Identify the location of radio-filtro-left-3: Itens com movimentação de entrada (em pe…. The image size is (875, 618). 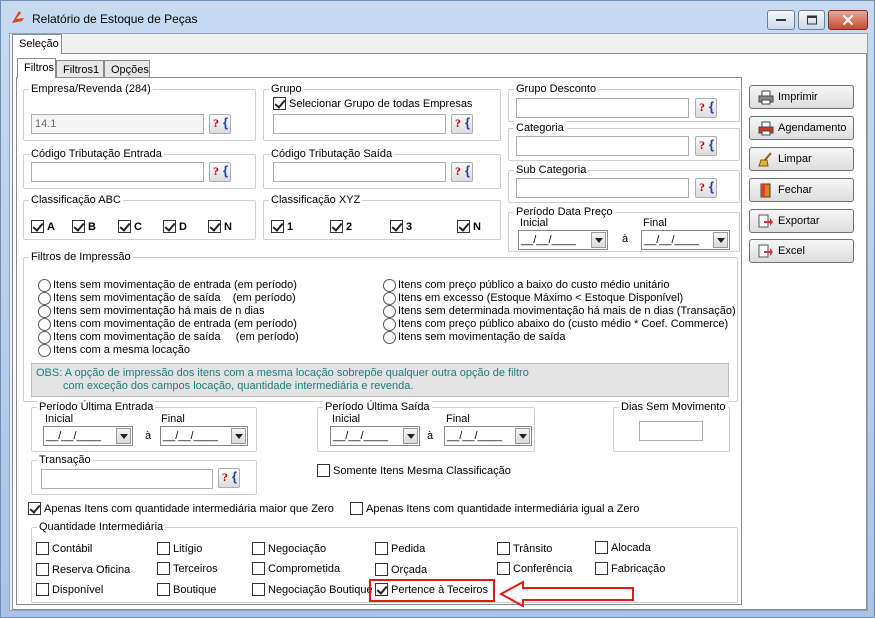
(167, 324).